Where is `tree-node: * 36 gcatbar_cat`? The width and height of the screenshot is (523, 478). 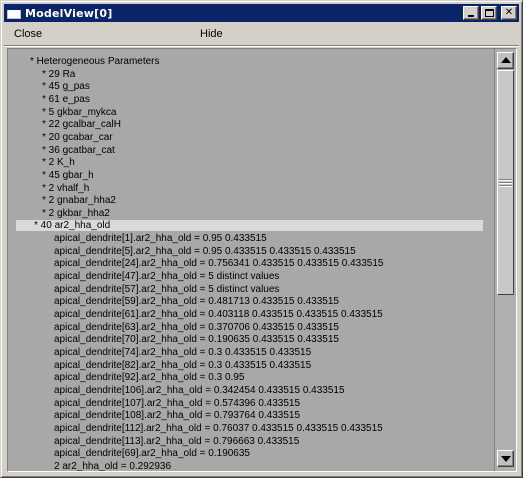 tree-node: * 36 gcatbar_cat is located at coordinates (78, 150).